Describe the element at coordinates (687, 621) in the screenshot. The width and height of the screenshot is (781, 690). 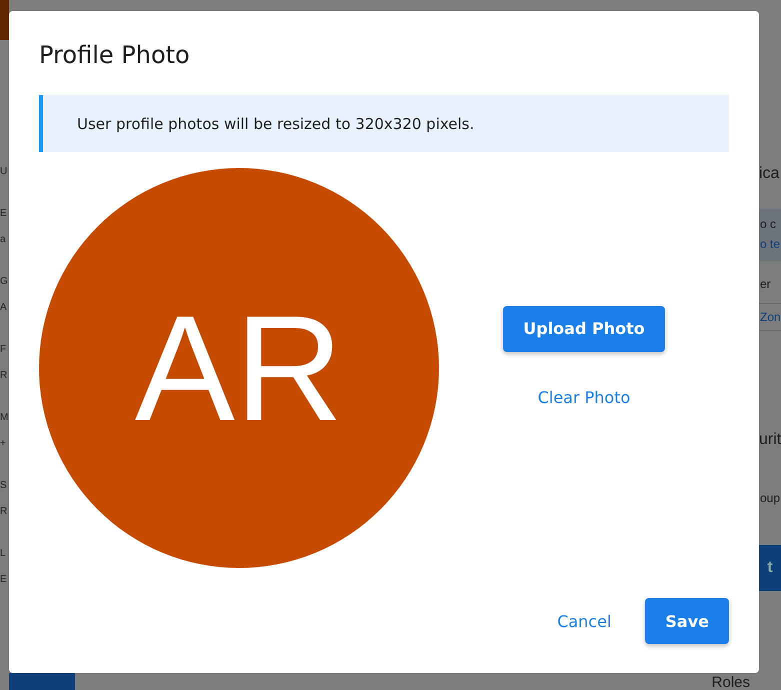
I see `save-button: Save` at that location.